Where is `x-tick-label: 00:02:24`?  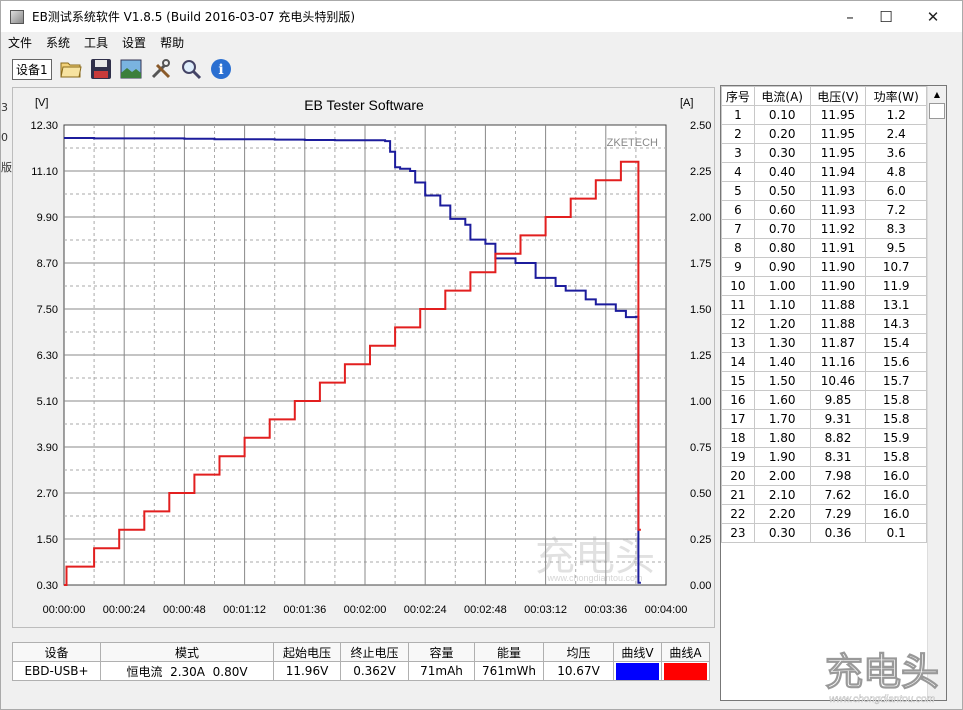 x-tick-label: 00:02:24 is located at coordinates (425, 610).